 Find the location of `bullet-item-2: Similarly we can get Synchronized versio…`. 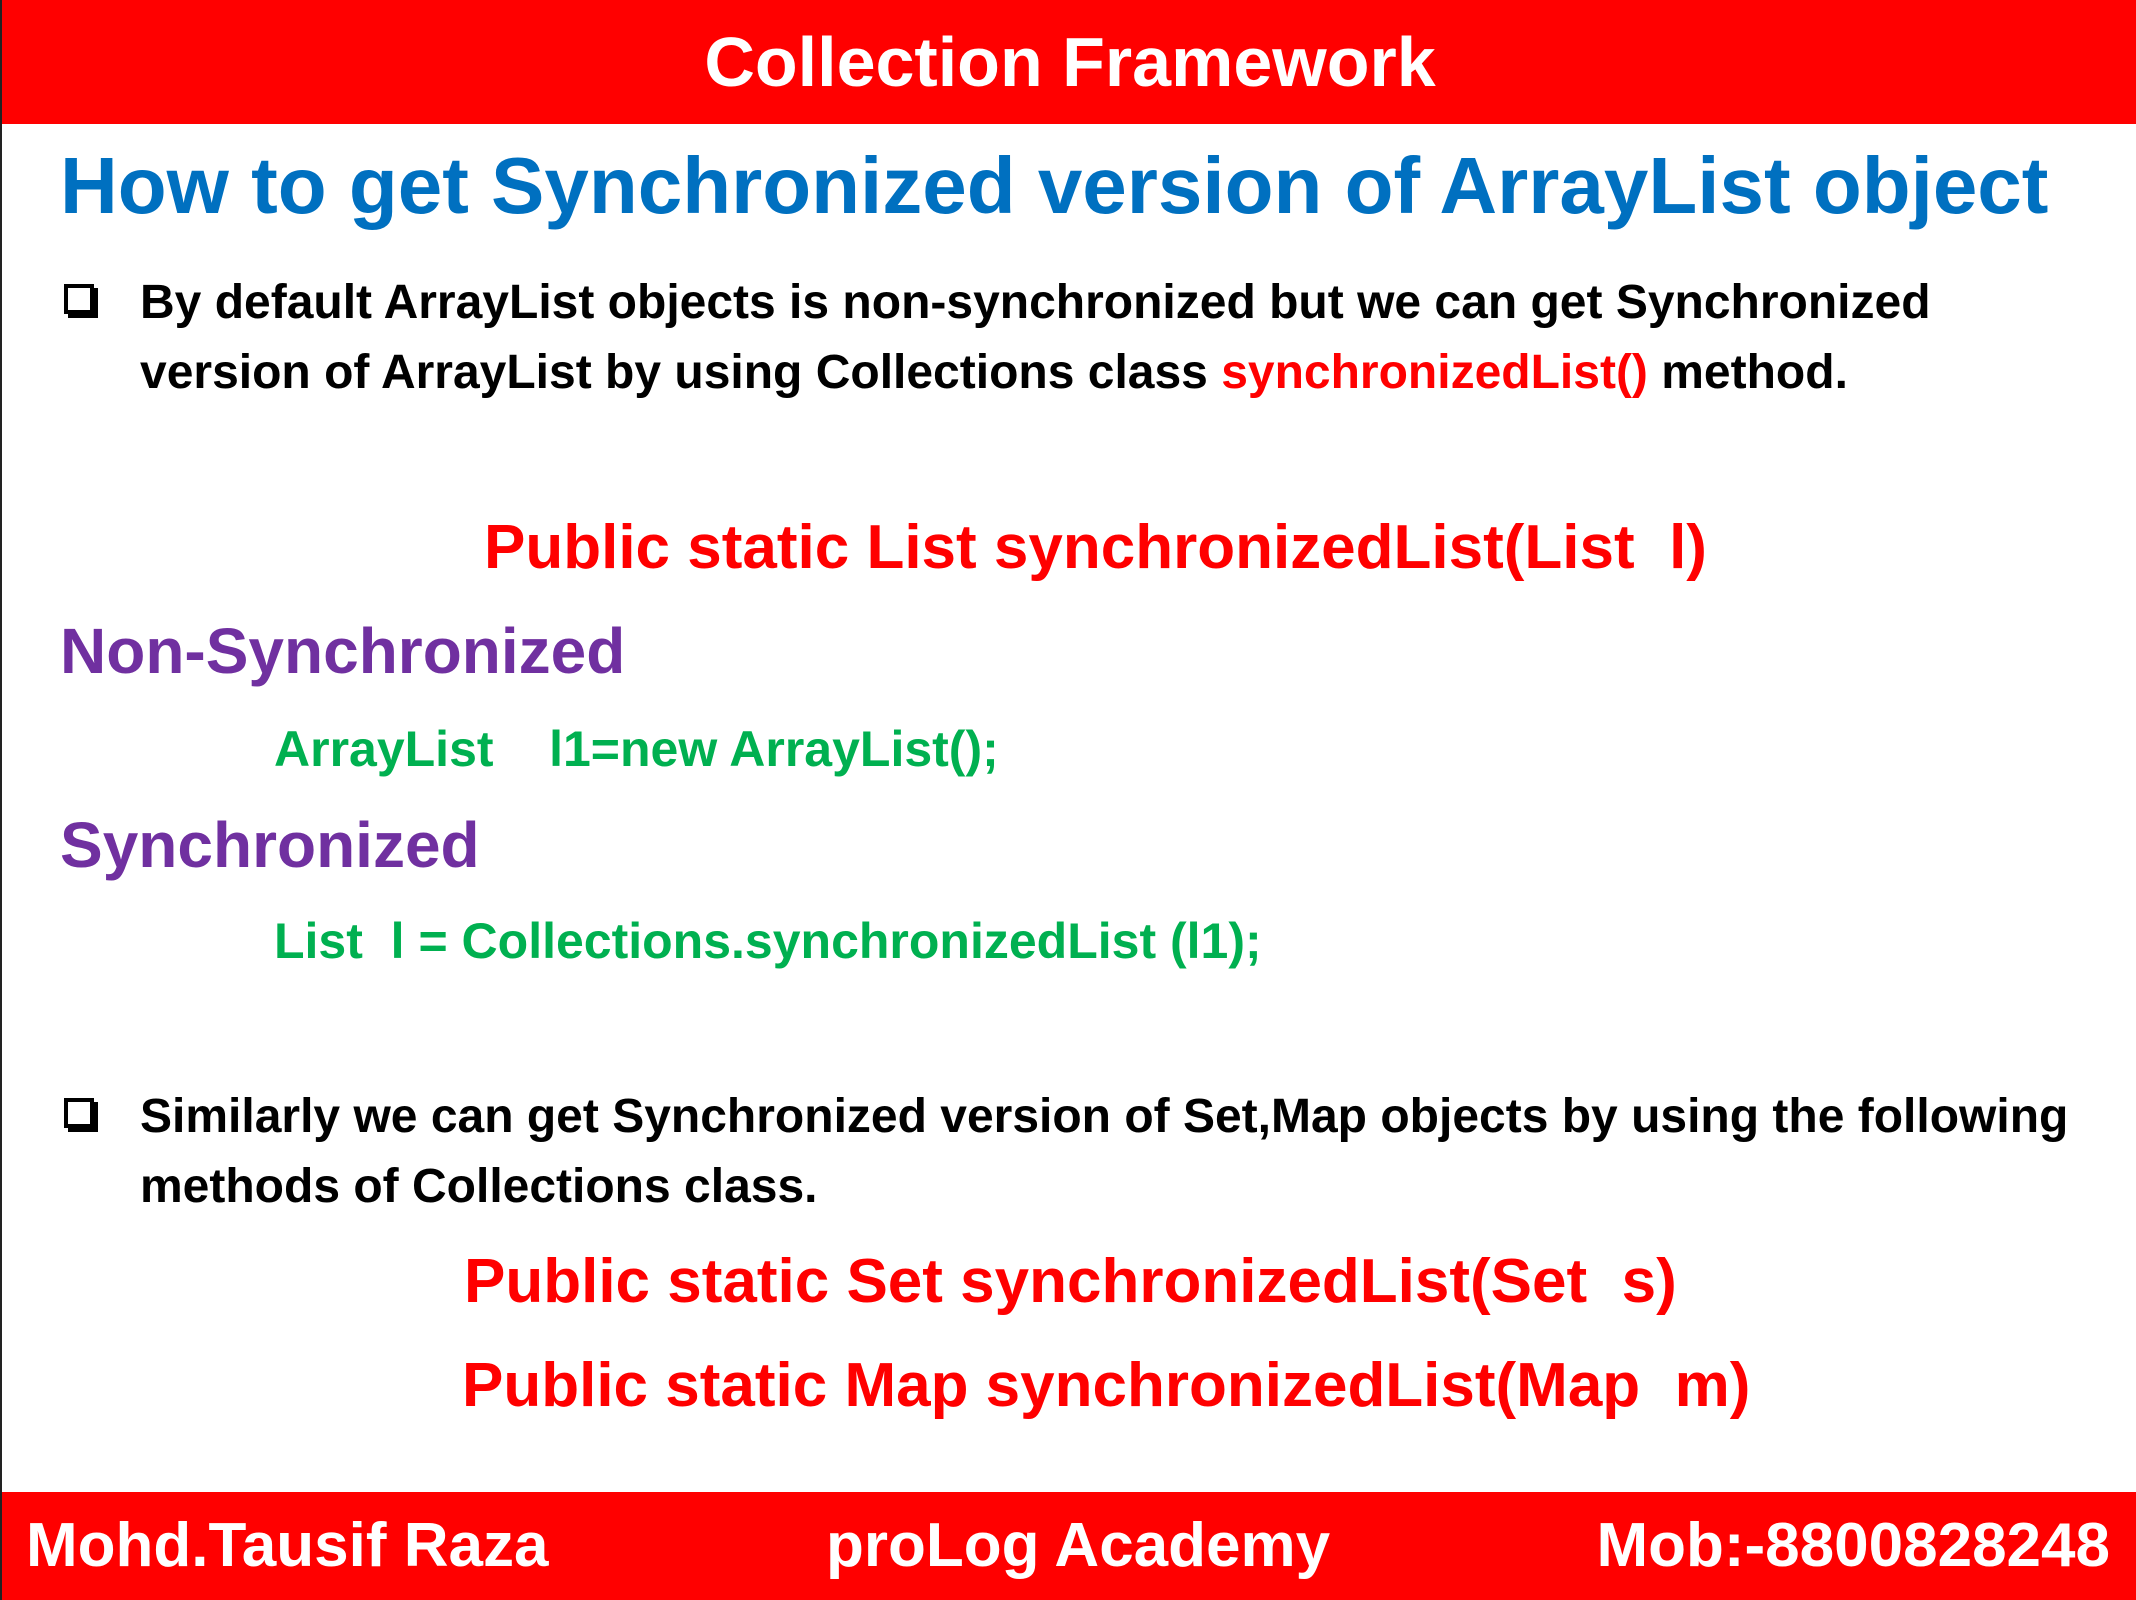

bullet-item-2: Similarly we can get Synchronized versio… is located at coordinates (1066, 1152).